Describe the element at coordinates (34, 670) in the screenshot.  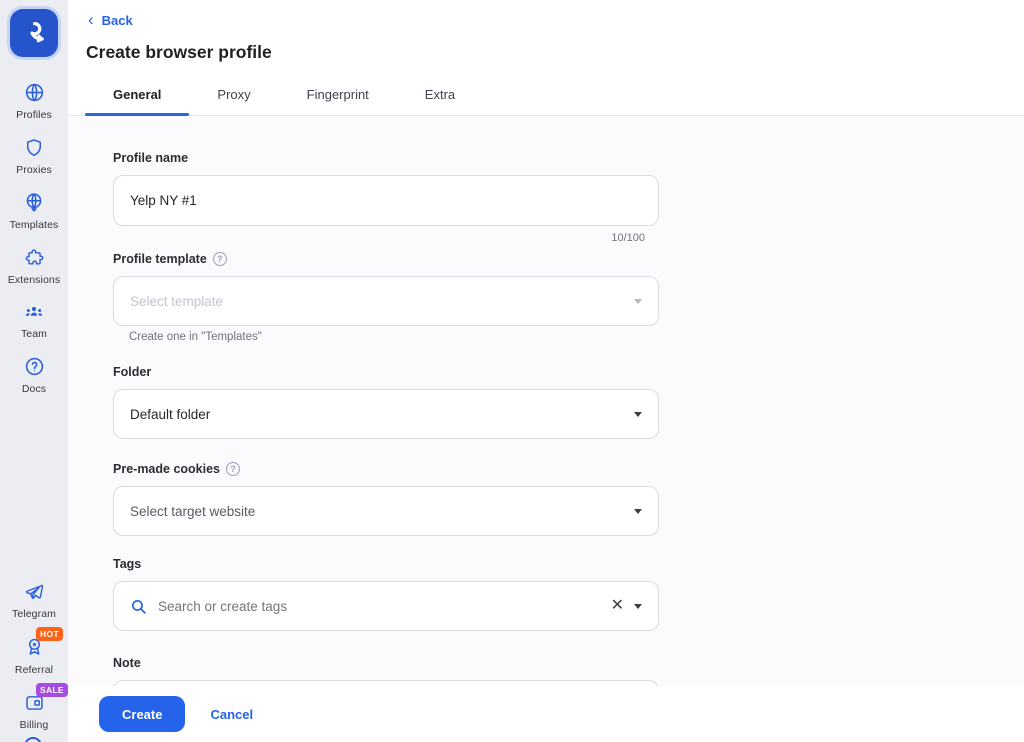
I see `sidebar-item-label: Referral` at that location.